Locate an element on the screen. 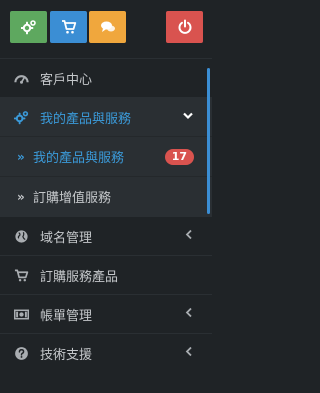 The width and height of the screenshot is (320, 393). sidebar-item-label: 我的產品與服務 is located at coordinates (86, 119).